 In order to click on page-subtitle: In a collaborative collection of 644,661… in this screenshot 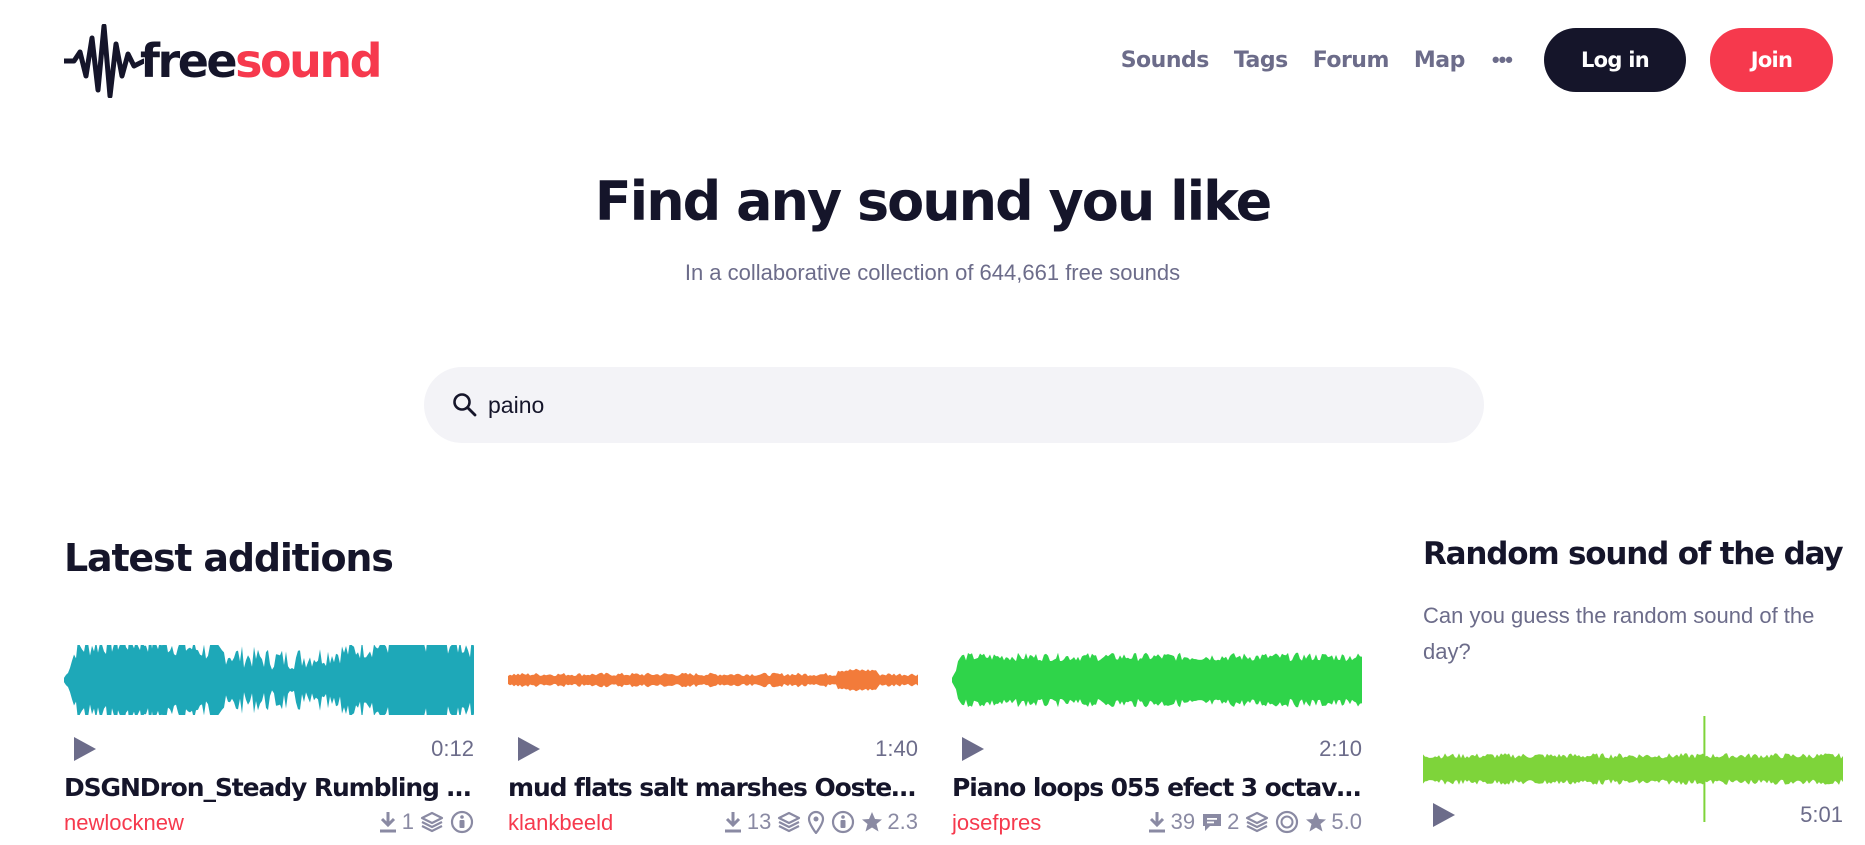, I will do `click(932, 272)`.